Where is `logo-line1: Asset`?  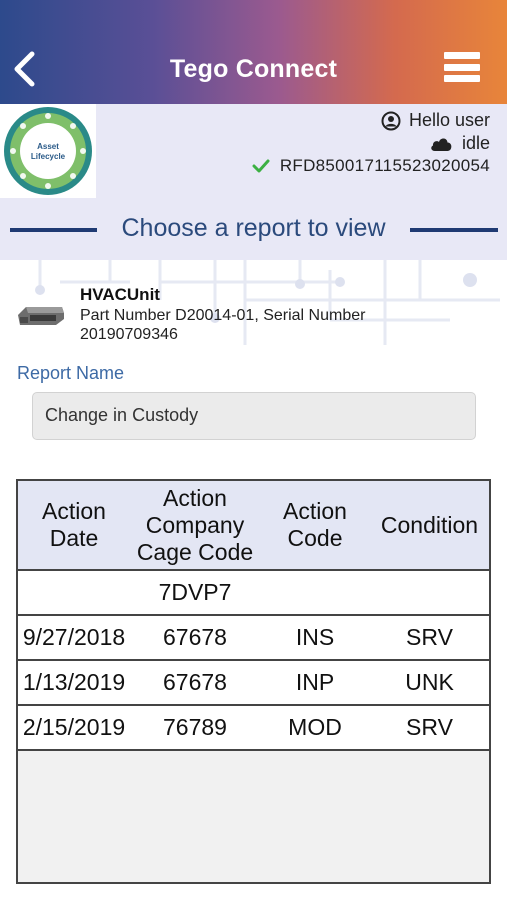
logo-line1: Asset is located at coordinates (48, 146).